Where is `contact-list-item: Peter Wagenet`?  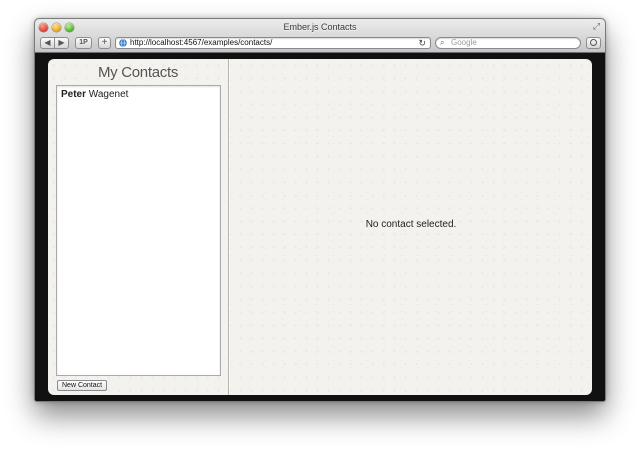 contact-list-item: Peter Wagenet is located at coordinates (94, 94).